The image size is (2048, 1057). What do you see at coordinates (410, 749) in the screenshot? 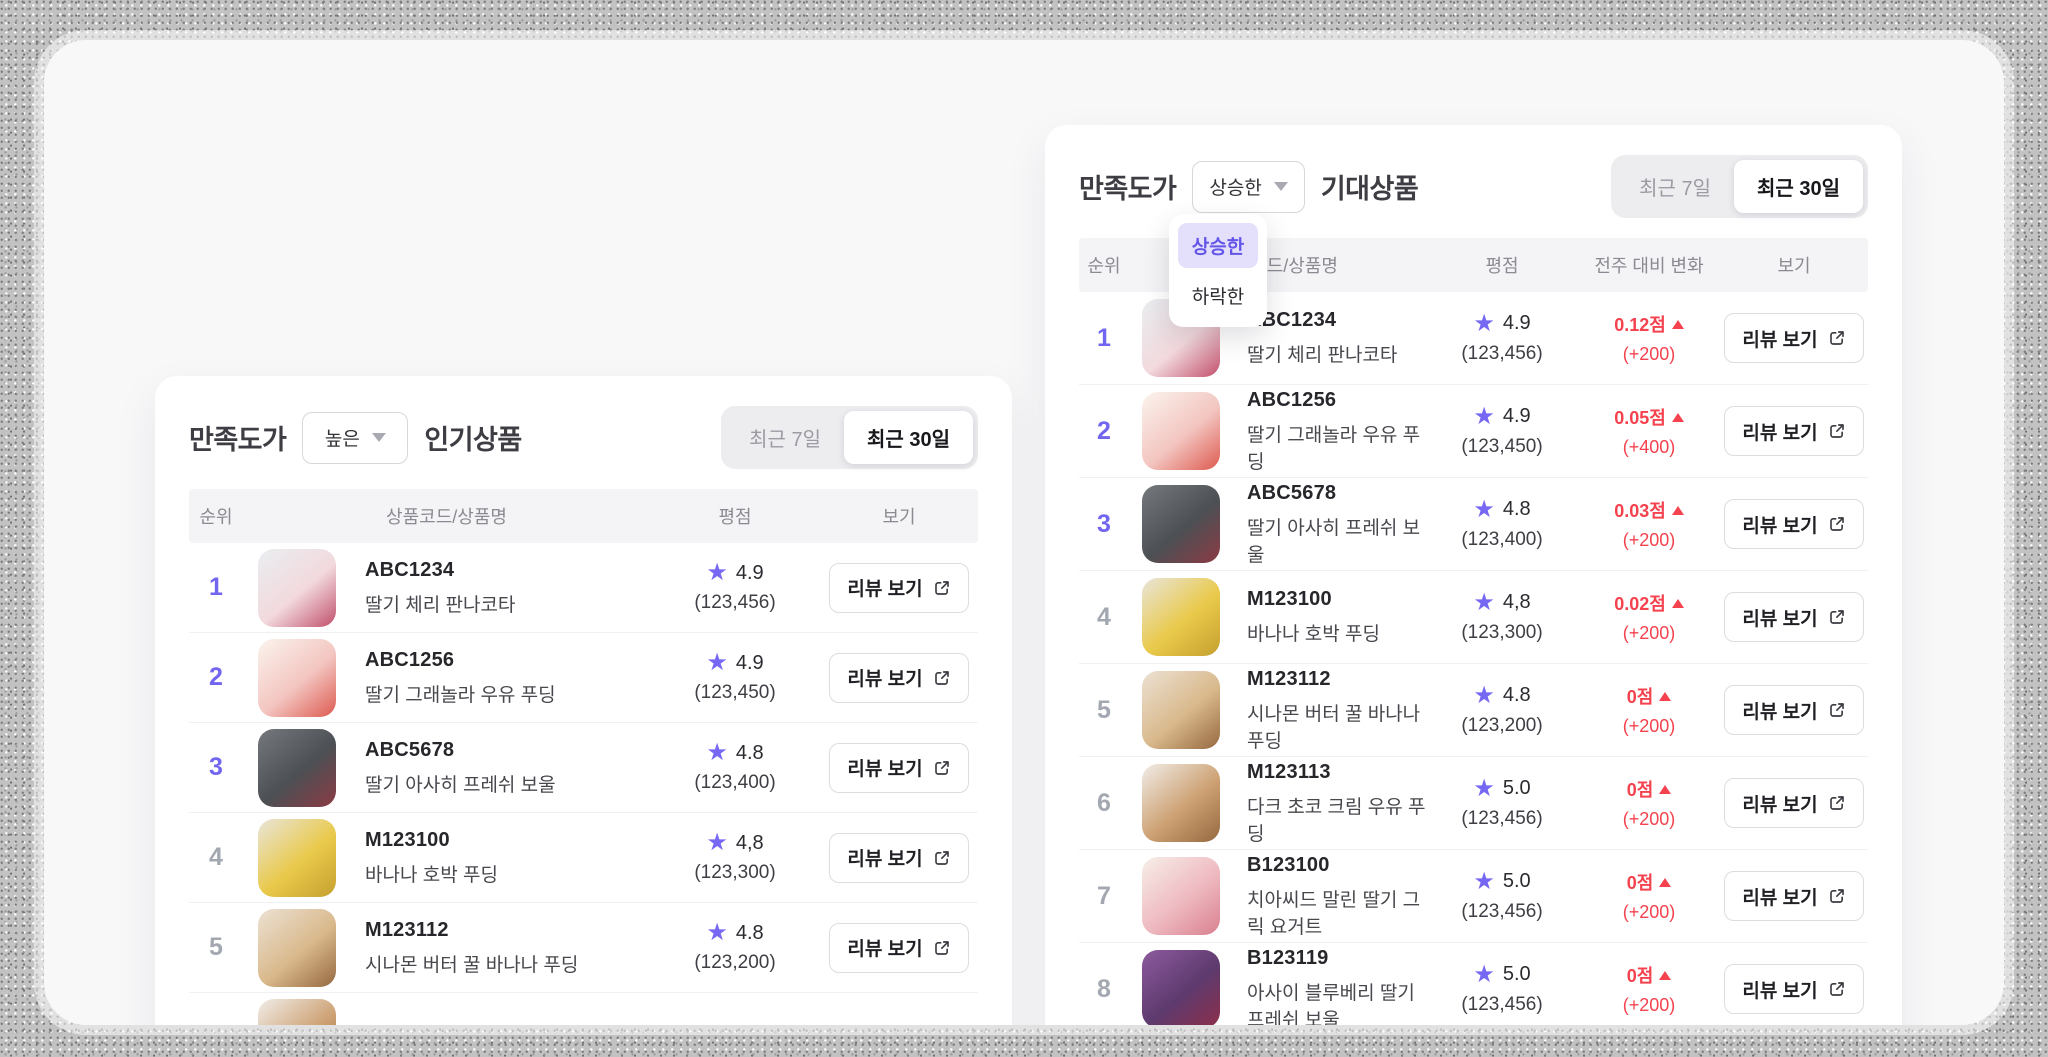
I see `product-code: ABC5678` at bounding box center [410, 749].